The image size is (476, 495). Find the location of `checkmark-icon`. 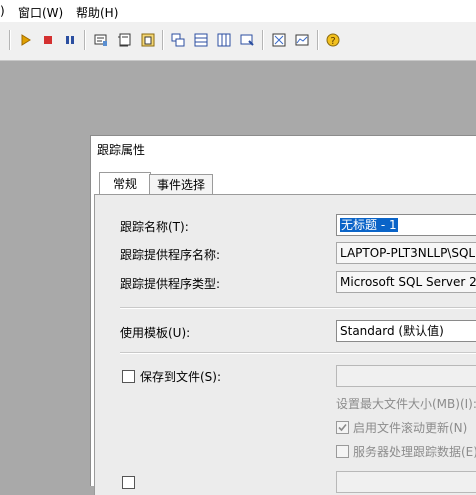

checkmark-icon is located at coordinates (342, 427).